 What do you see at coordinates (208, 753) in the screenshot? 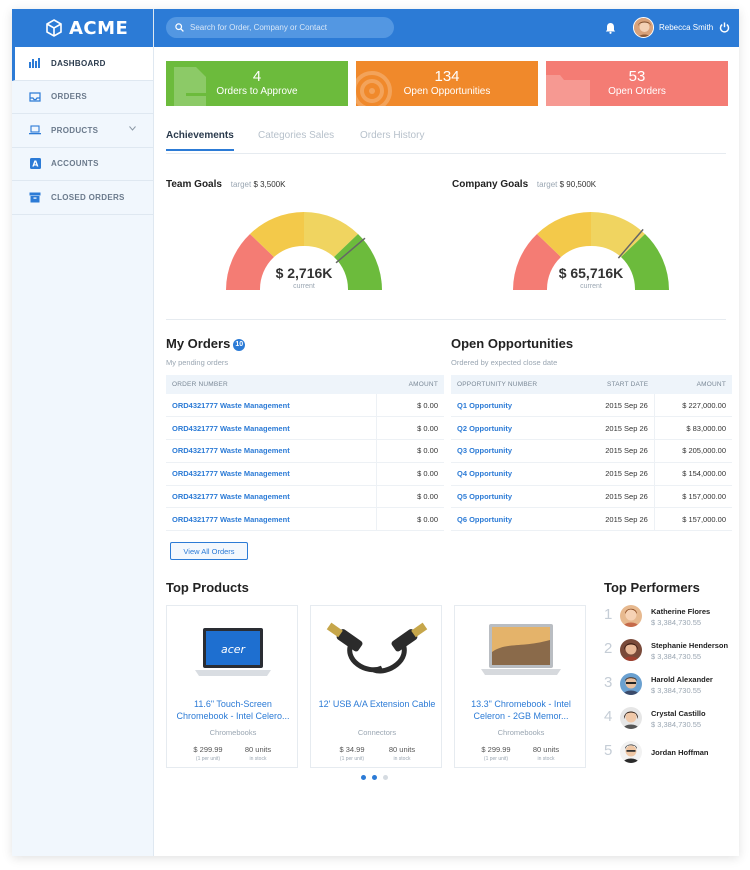
I see `product-price: $ 299.99 (1 per unit)` at bounding box center [208, 753].